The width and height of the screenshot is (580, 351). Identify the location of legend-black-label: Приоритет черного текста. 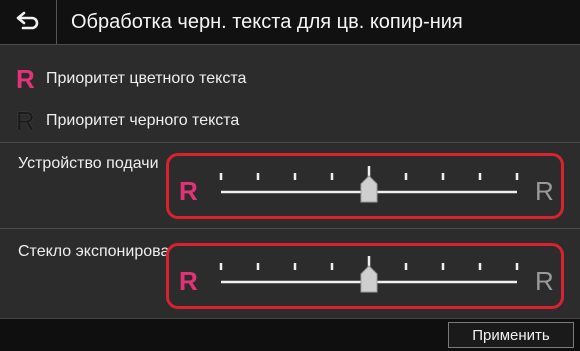
(143, 120).